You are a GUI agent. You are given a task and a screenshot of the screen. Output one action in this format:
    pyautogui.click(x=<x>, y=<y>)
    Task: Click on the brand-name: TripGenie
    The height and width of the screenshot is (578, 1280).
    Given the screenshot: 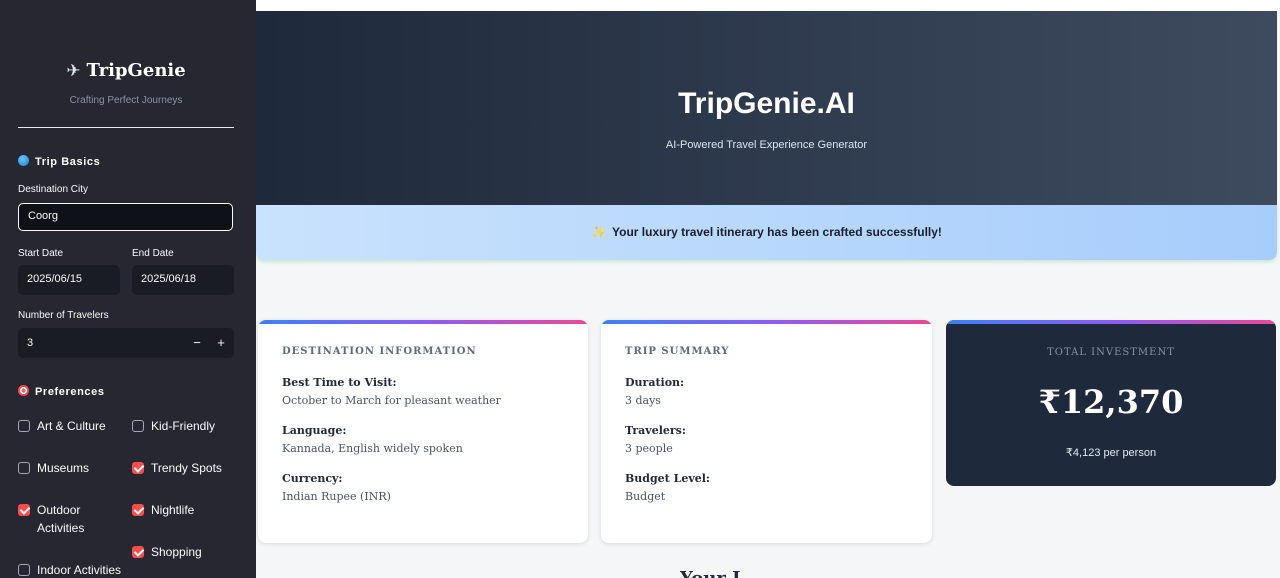 What is the action you would take?
    pyautogui.click(x=136, y=70)
    